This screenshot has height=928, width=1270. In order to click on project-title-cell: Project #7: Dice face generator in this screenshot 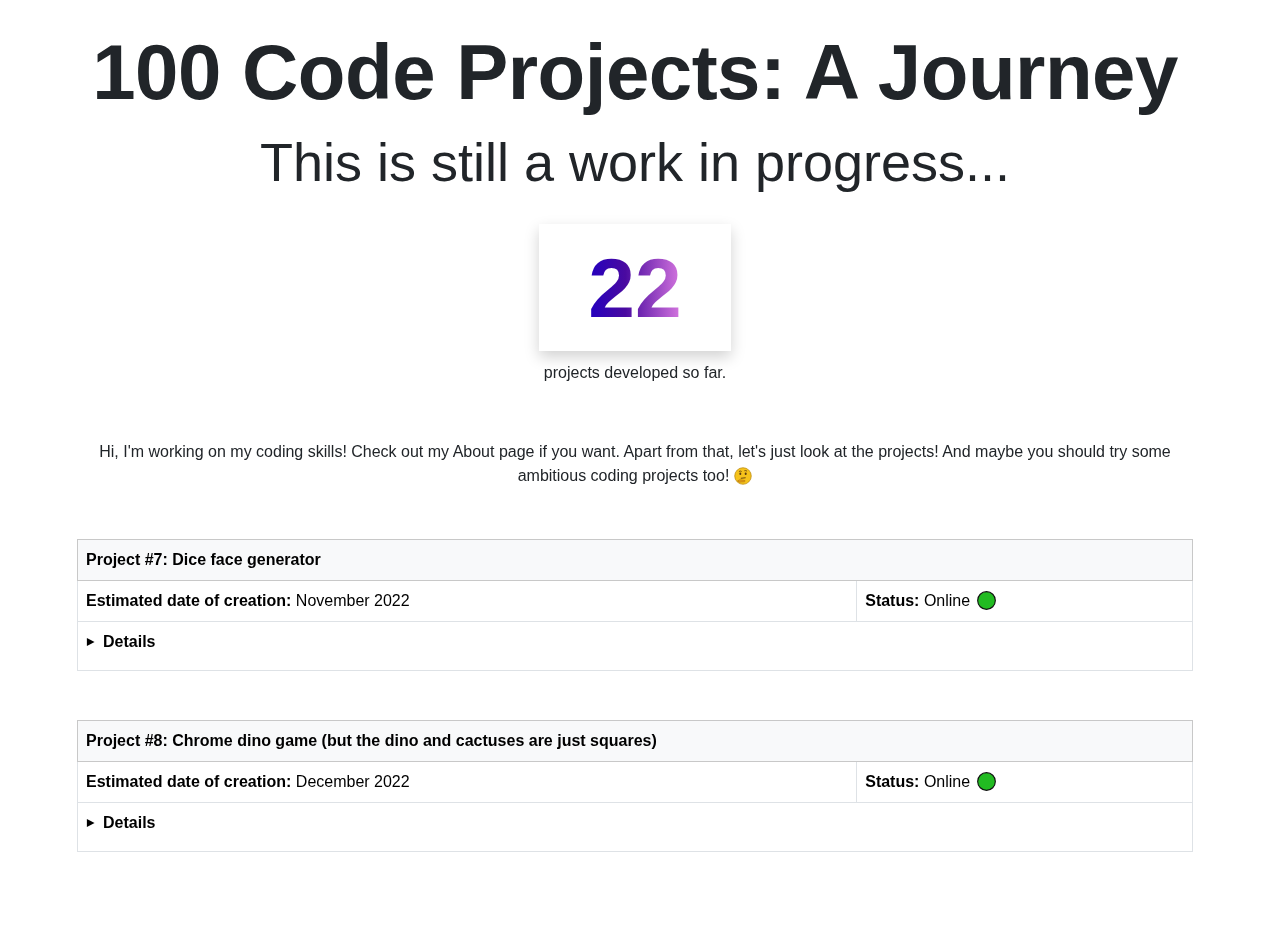, I will do `click(635, 560)`.